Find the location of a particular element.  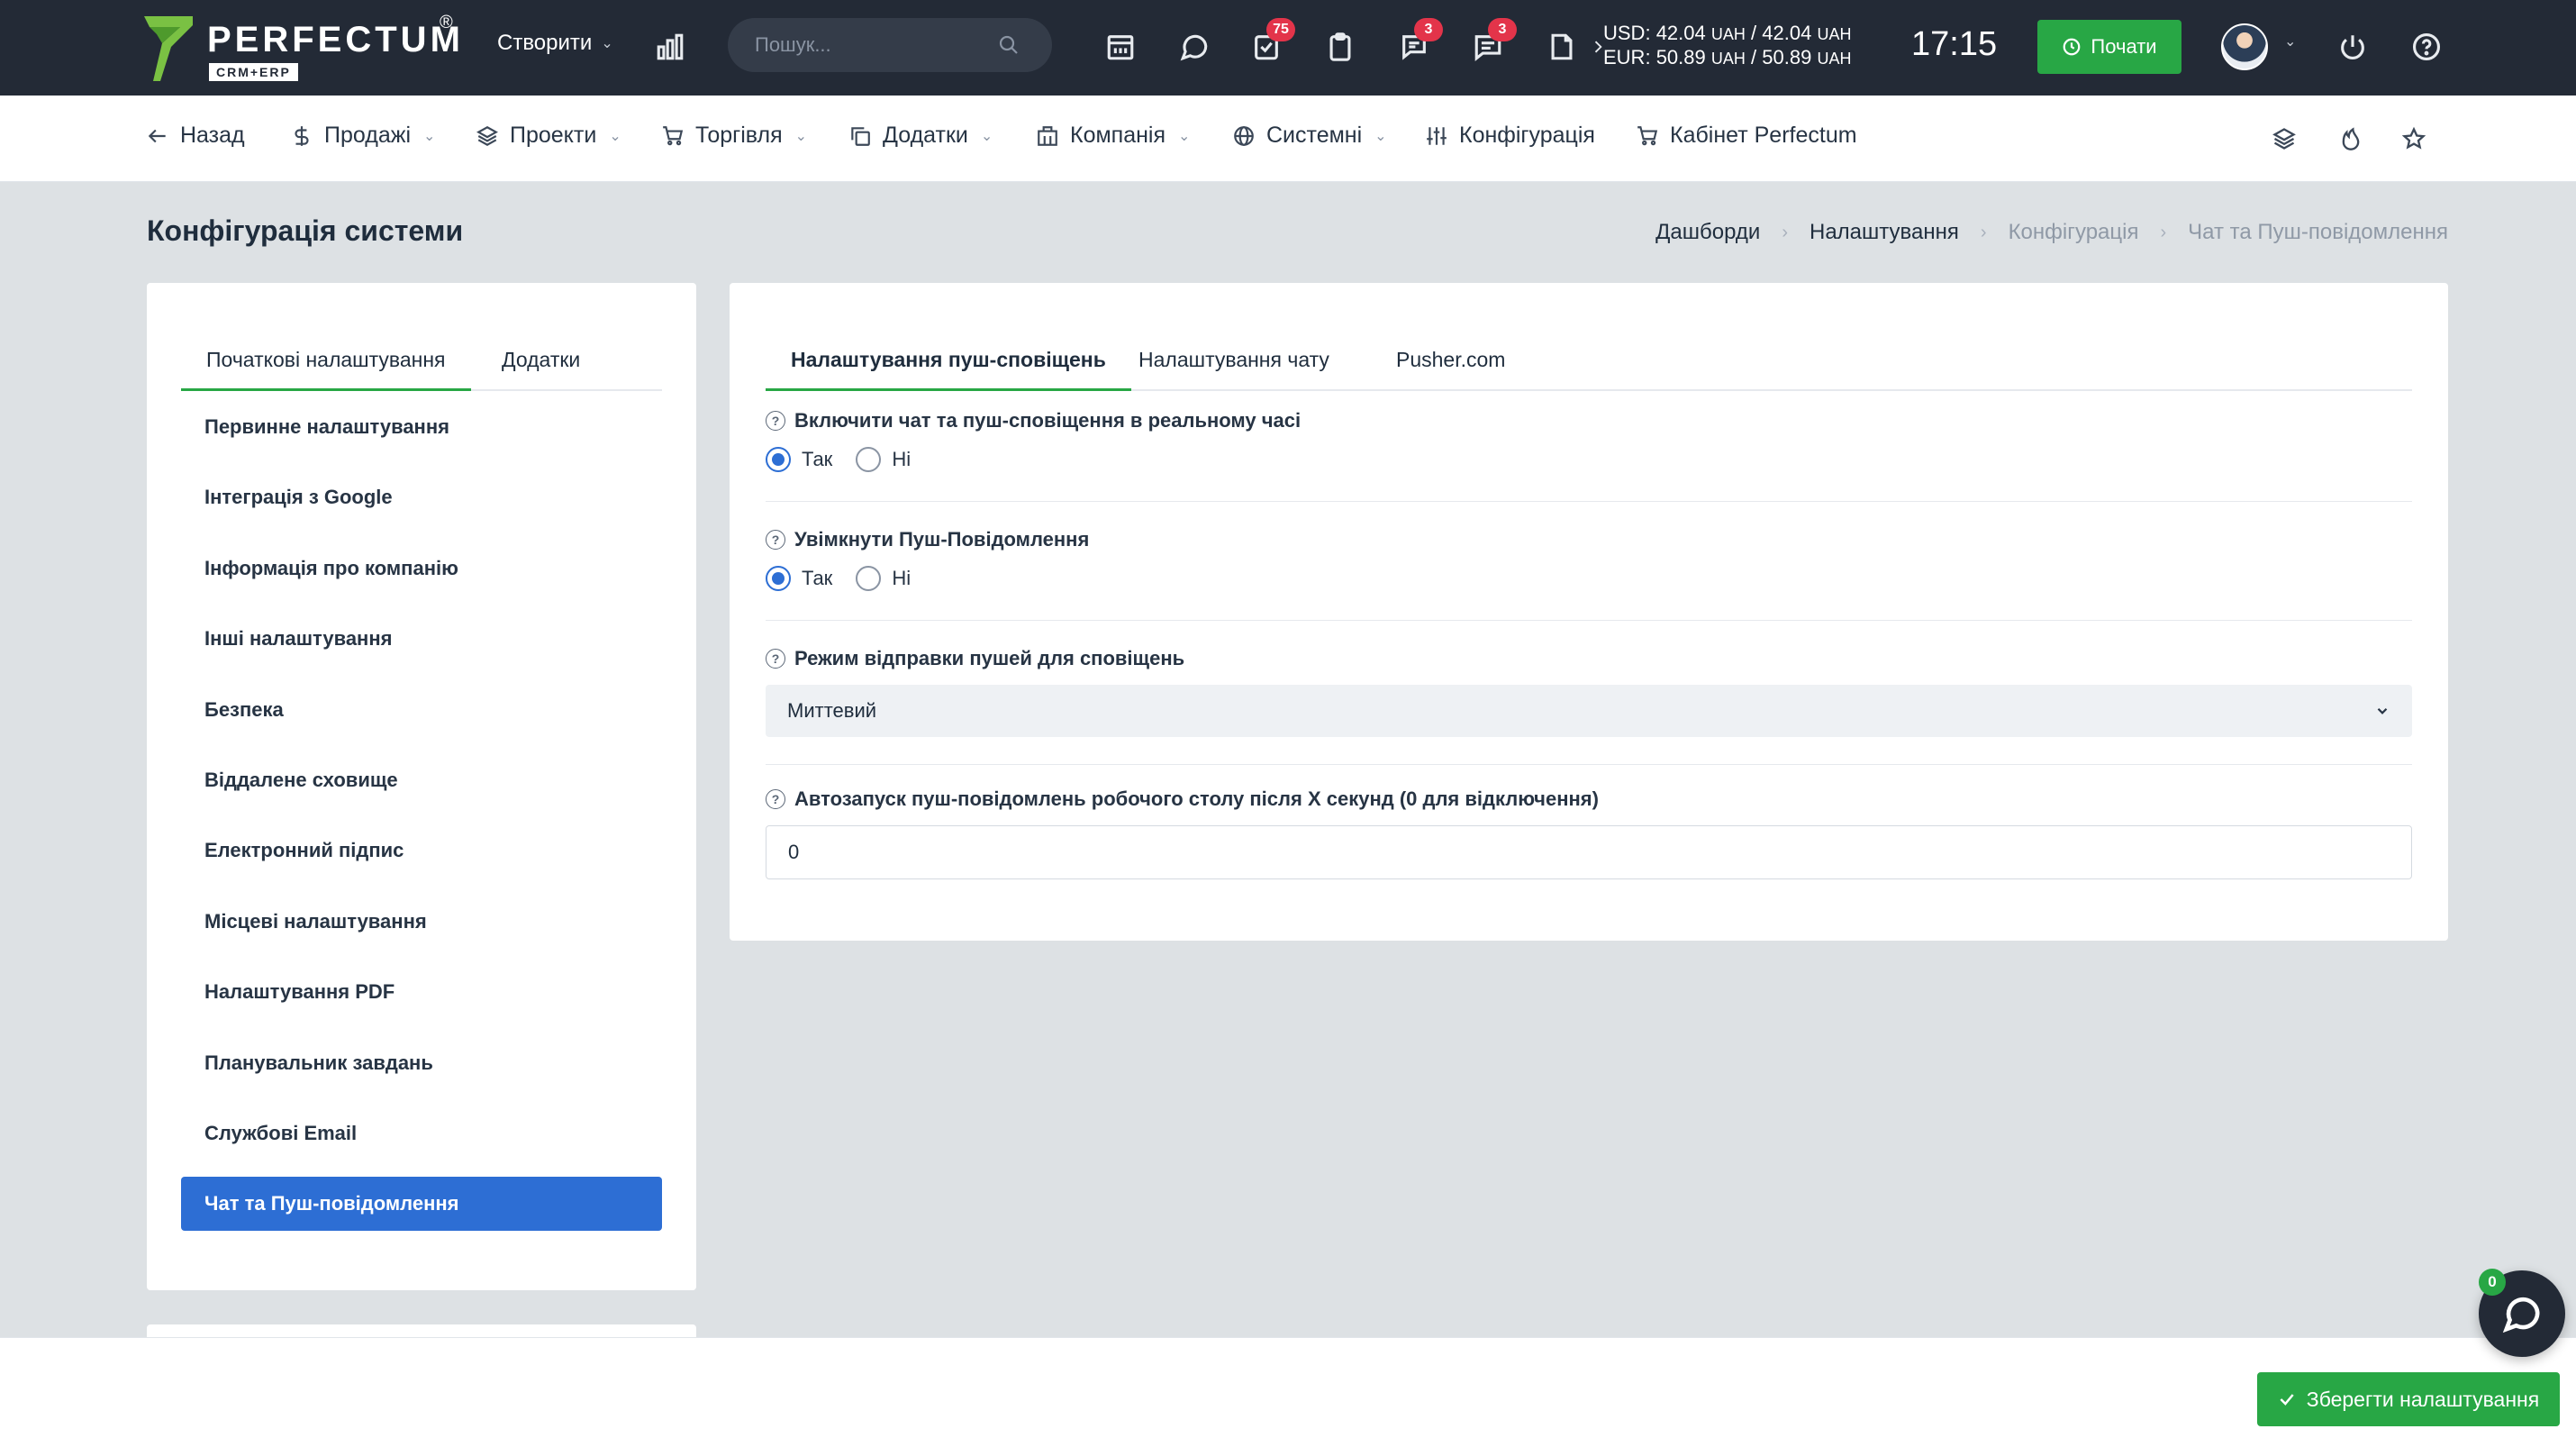

nav-company: Компанія ⌄ is located at coordinates (1113, 136).